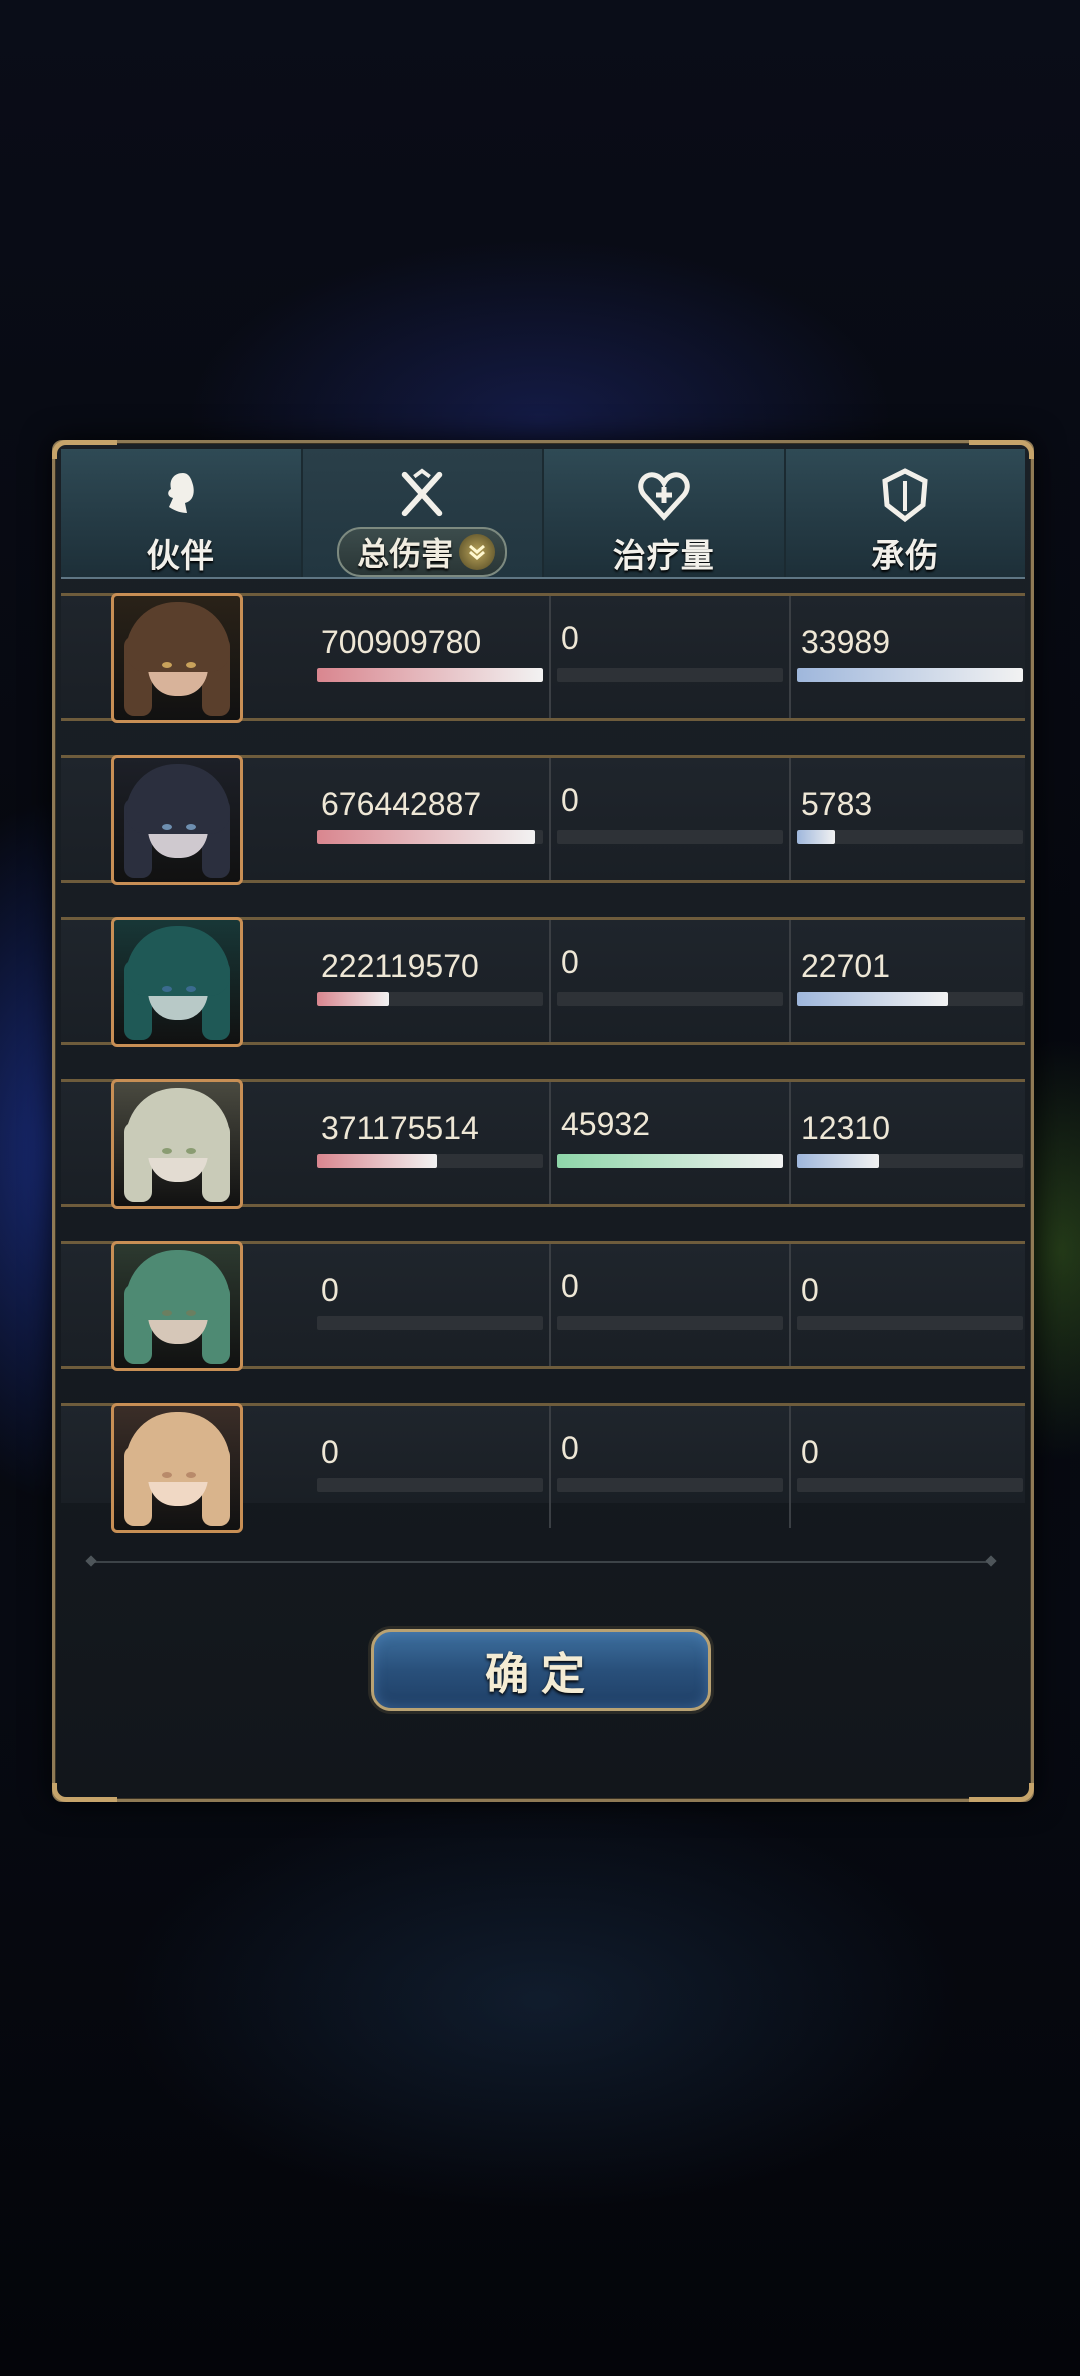 This screenshot has height=2376, width=1080. What do you see at coordinates (400, 966) in the screenshot?
I see `damage-value: 222119570` at bounding box center [400, 966].